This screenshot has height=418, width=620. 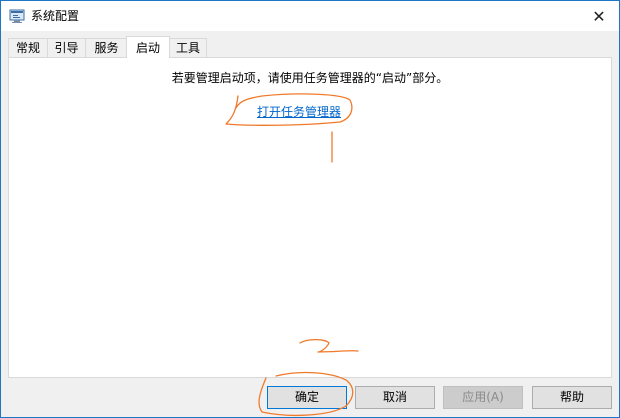 I want to click on cancel-button: 取消, so click(x=395, y=397).